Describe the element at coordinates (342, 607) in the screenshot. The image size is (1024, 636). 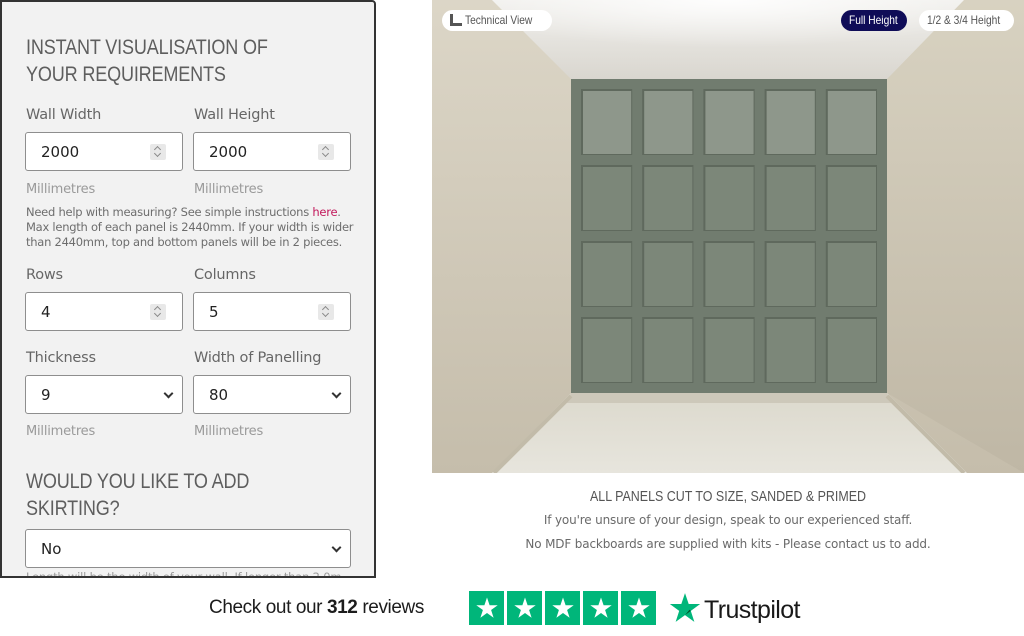
I see `review-count: 312` at that location.